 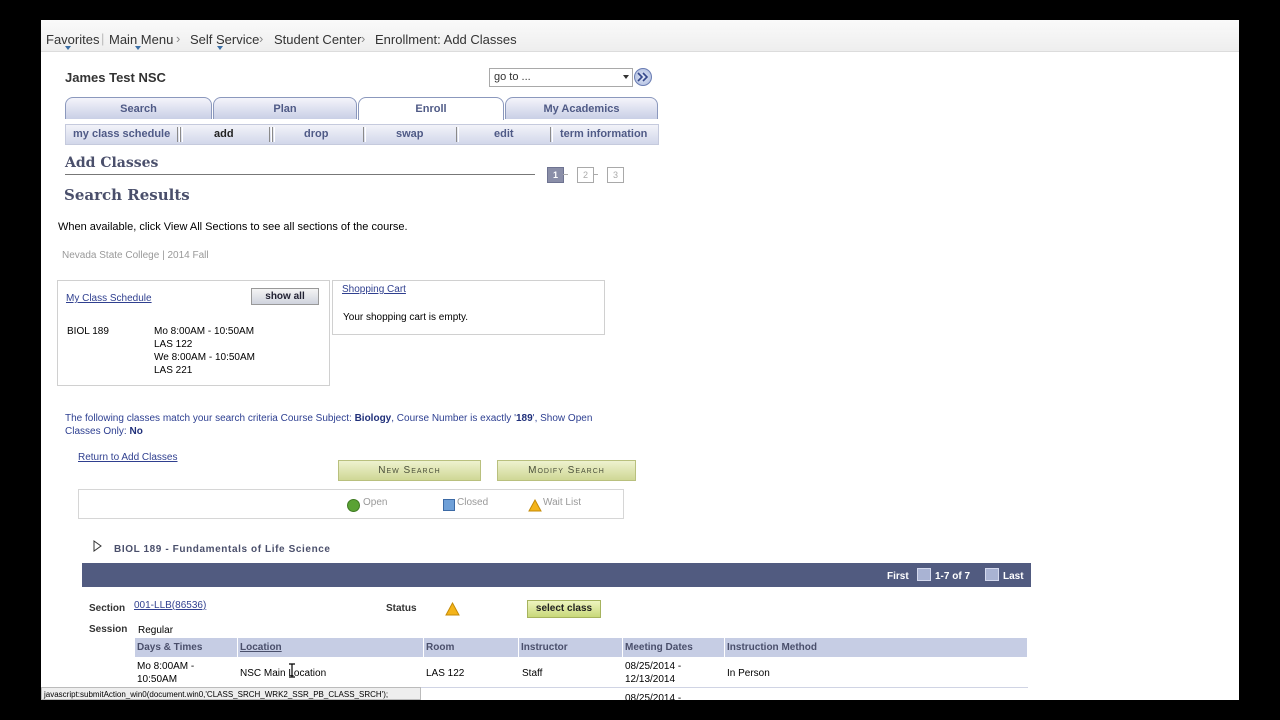 I want to click on tab-plan: Plan, so click(x=285, y=108).